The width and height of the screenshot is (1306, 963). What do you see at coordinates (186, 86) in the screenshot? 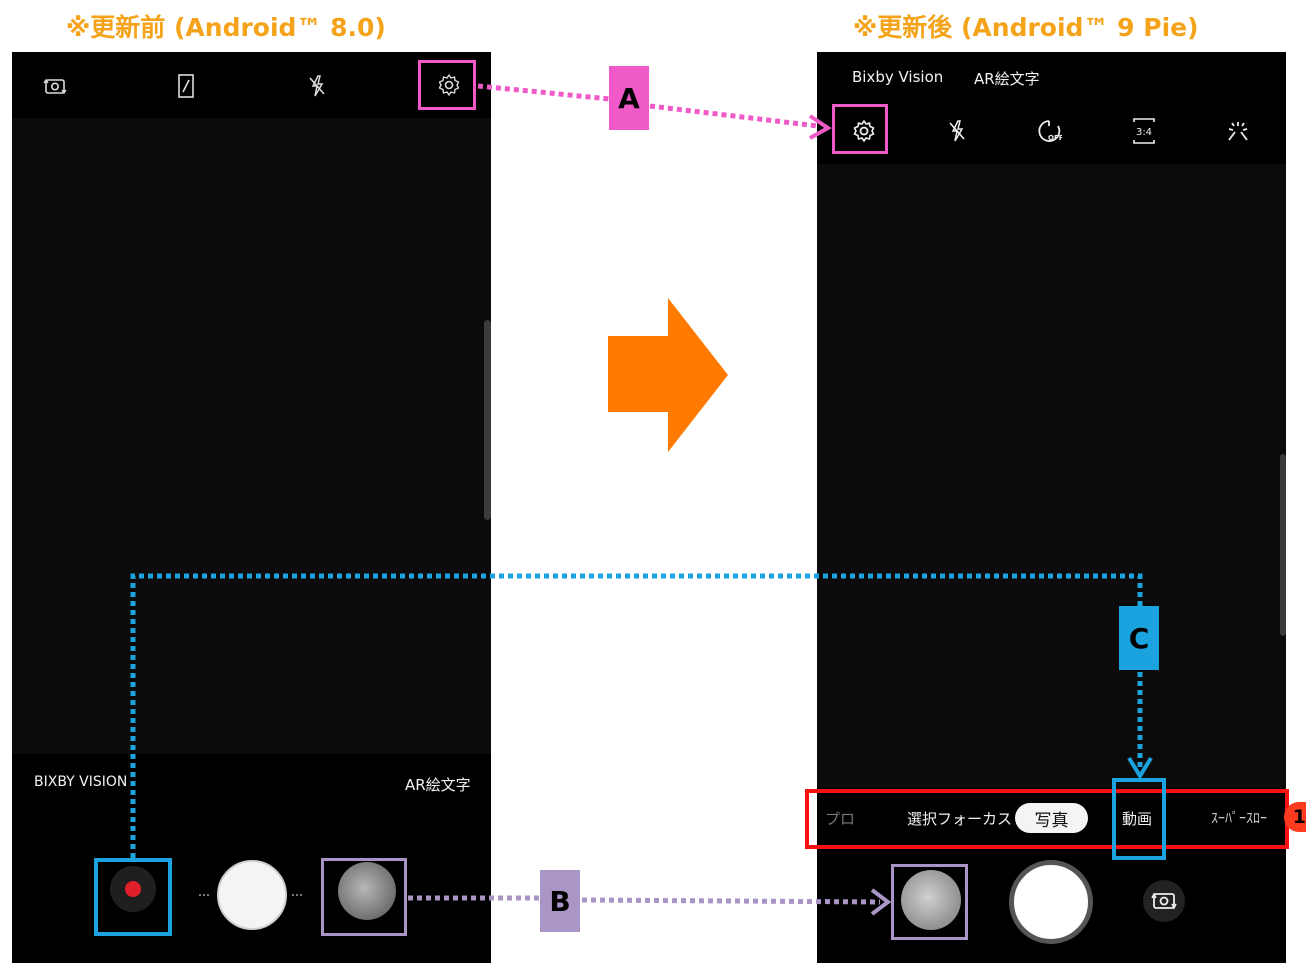
I see `aspect-ratio-icon` at bounding box center [186, 86].